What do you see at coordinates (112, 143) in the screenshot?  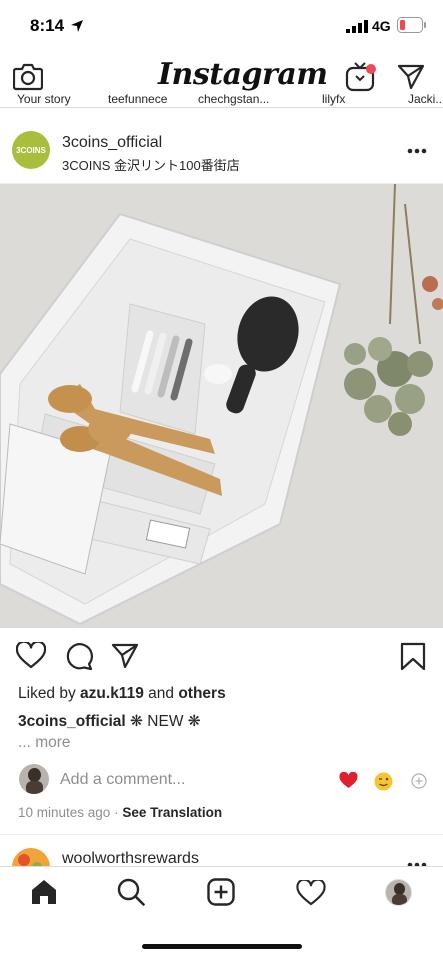 I see `post-username: 3coins_official` at bounding box center [112, 143].